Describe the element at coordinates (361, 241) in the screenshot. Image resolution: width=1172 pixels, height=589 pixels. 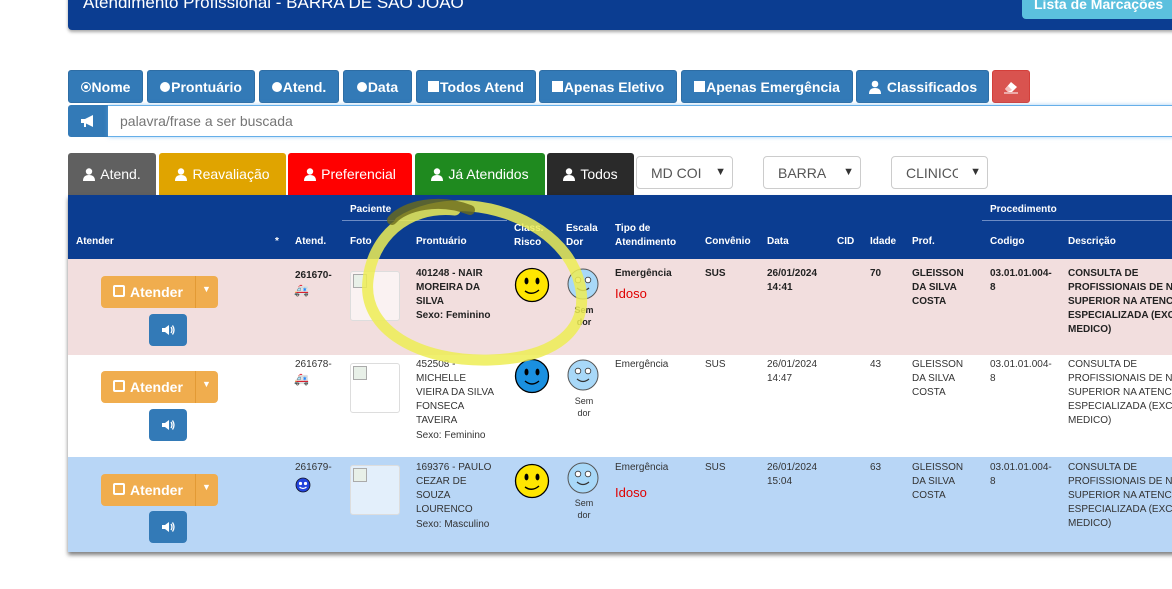
I see `header-foto: Foto` at that location.